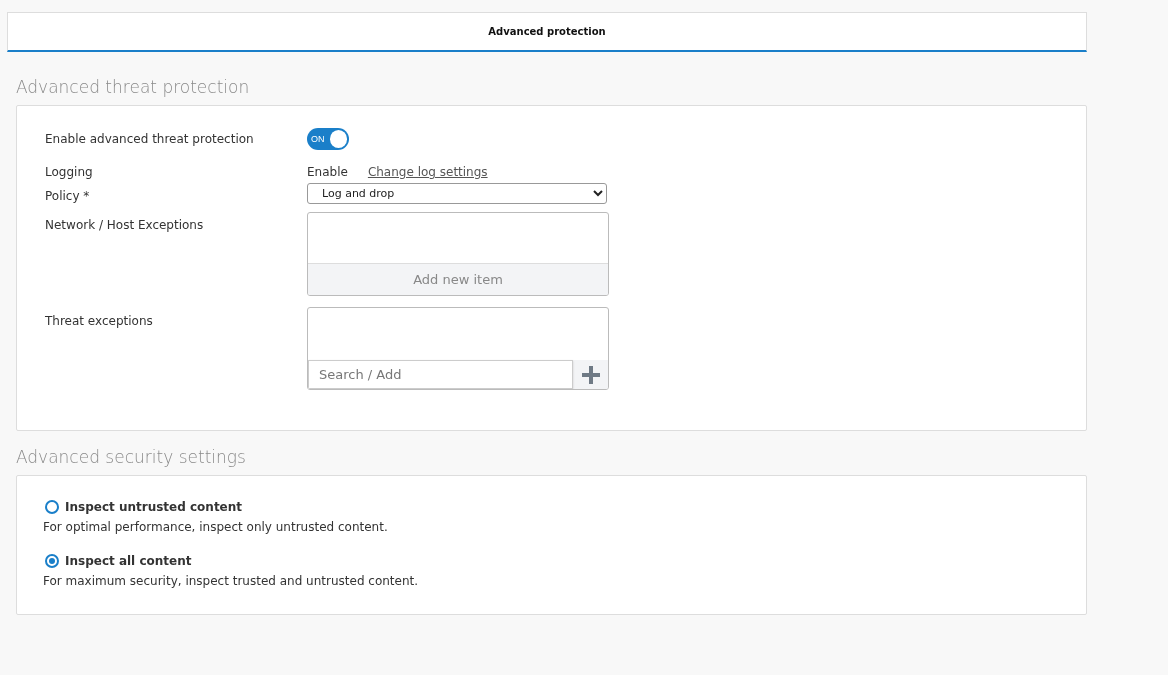  What do you see at coordinates (457, 193) in the screenshot?
I see `policy-dropdown: Log and drop` at bounding box center [457, 193].